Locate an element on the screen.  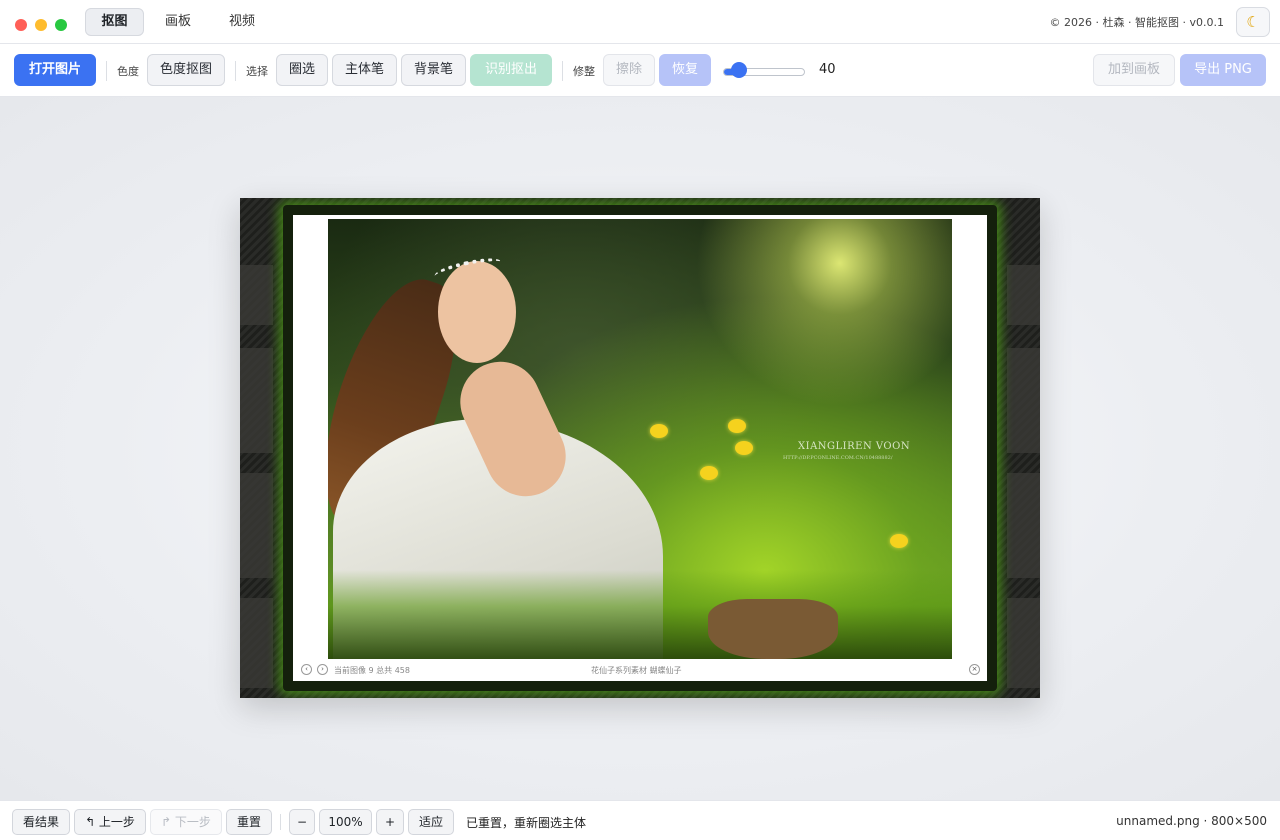
background-brush-button: 背景笔 is located at coordinates (433, 70).